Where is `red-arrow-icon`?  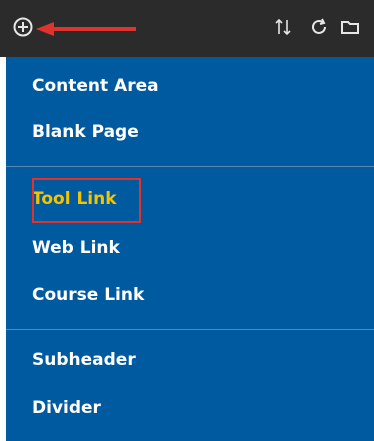 red-arrow-icon is located at coordinates (86, 29).